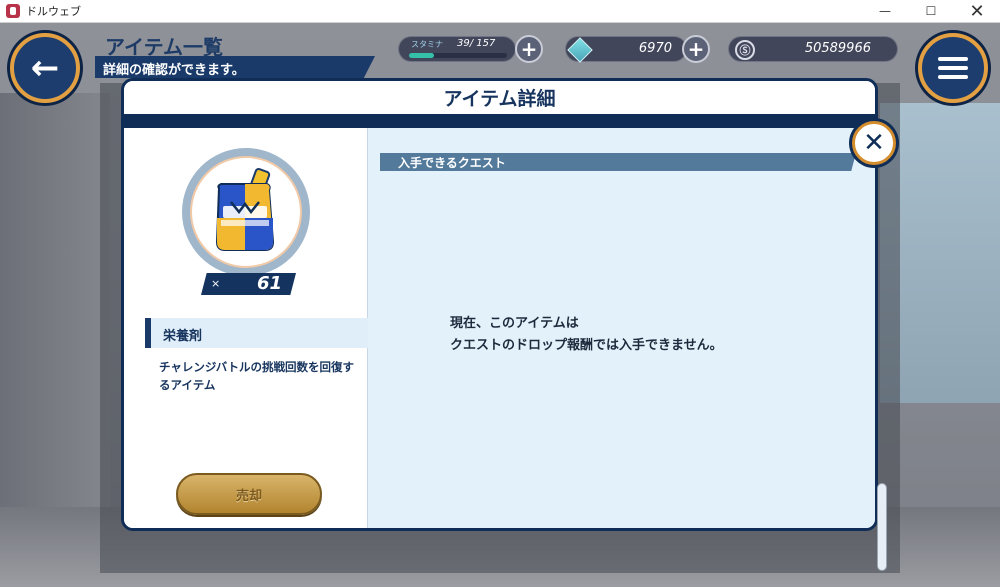 This screenshot has height=587, width=1000. Describe the element at coordinates (256, 333) in the screenshot. I see `item-name: 栄養剤` at that location.